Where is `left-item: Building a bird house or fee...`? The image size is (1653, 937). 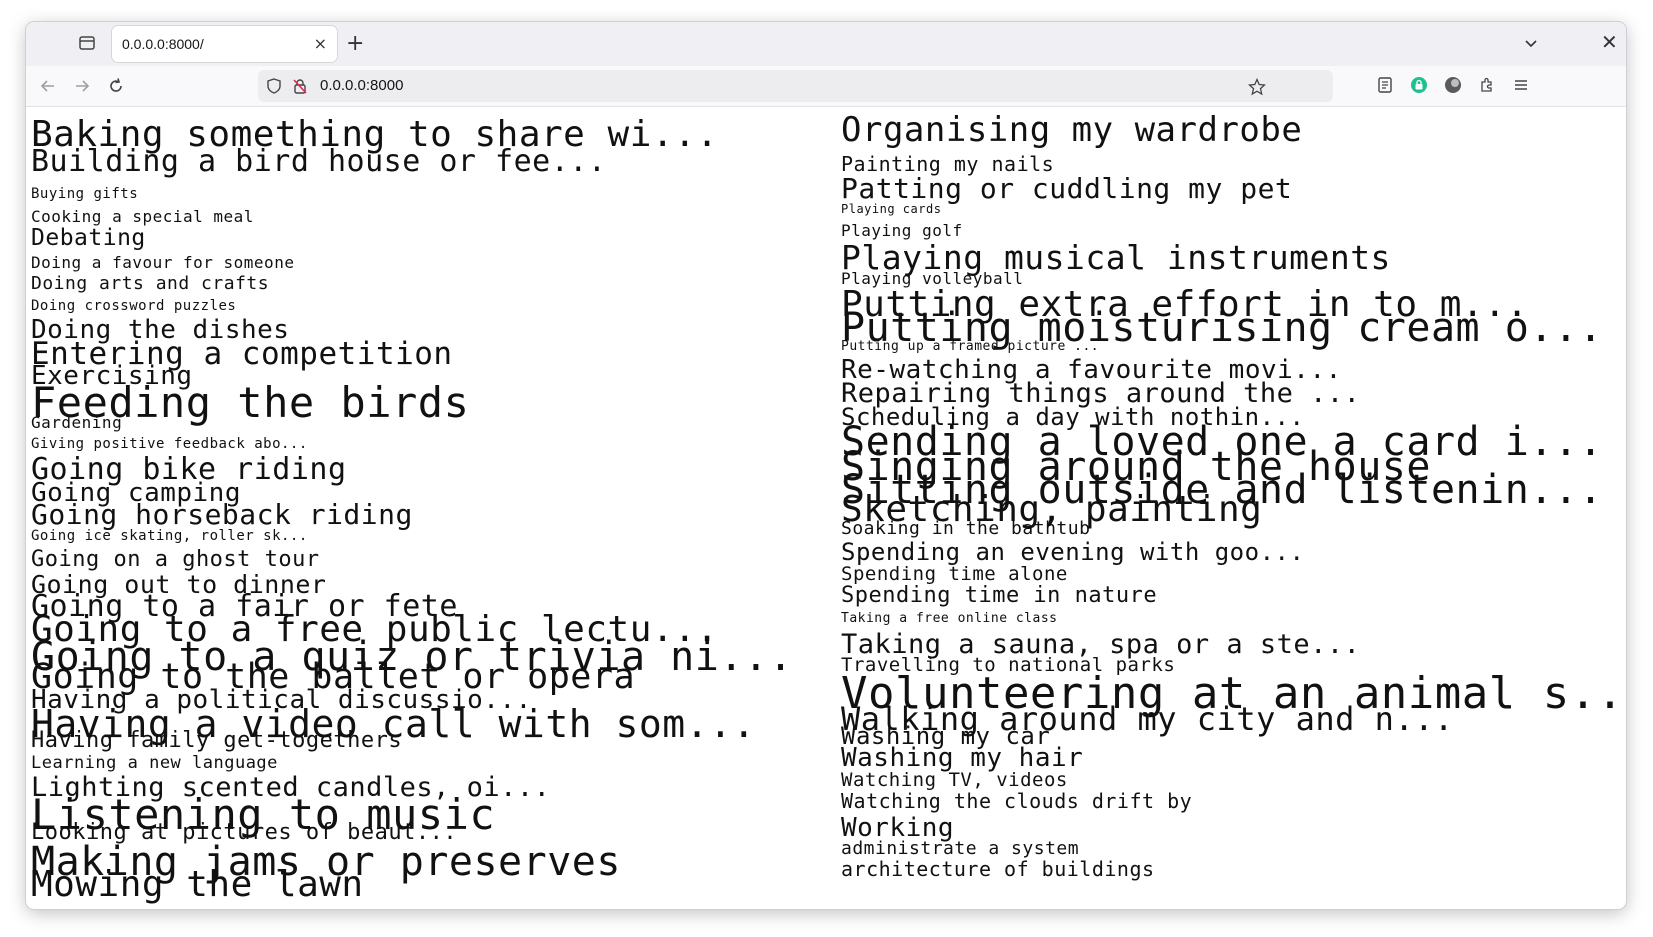 left-item: Building a bird house or fee... is located at coordinates (319, 161).